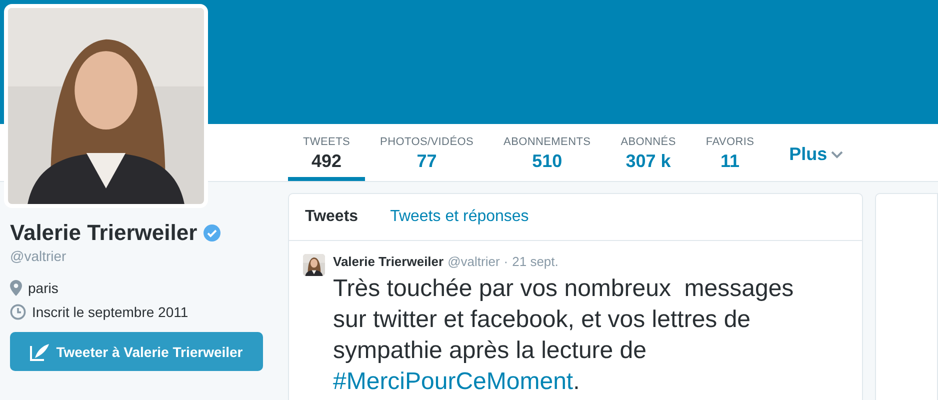  I want to click on join-date: Inscrit le septembre 2011, so click(110, 312).